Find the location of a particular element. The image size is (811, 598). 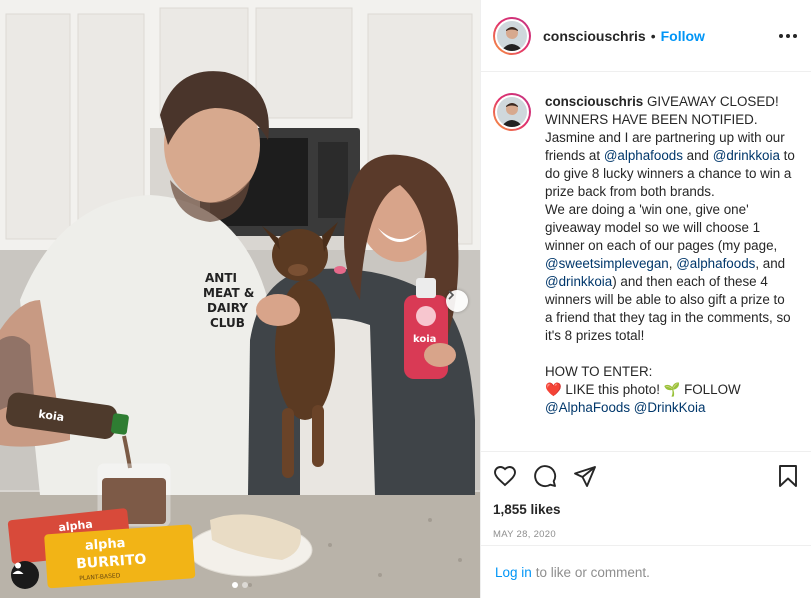

user-tag-icon is located at coordinates (18, 568).